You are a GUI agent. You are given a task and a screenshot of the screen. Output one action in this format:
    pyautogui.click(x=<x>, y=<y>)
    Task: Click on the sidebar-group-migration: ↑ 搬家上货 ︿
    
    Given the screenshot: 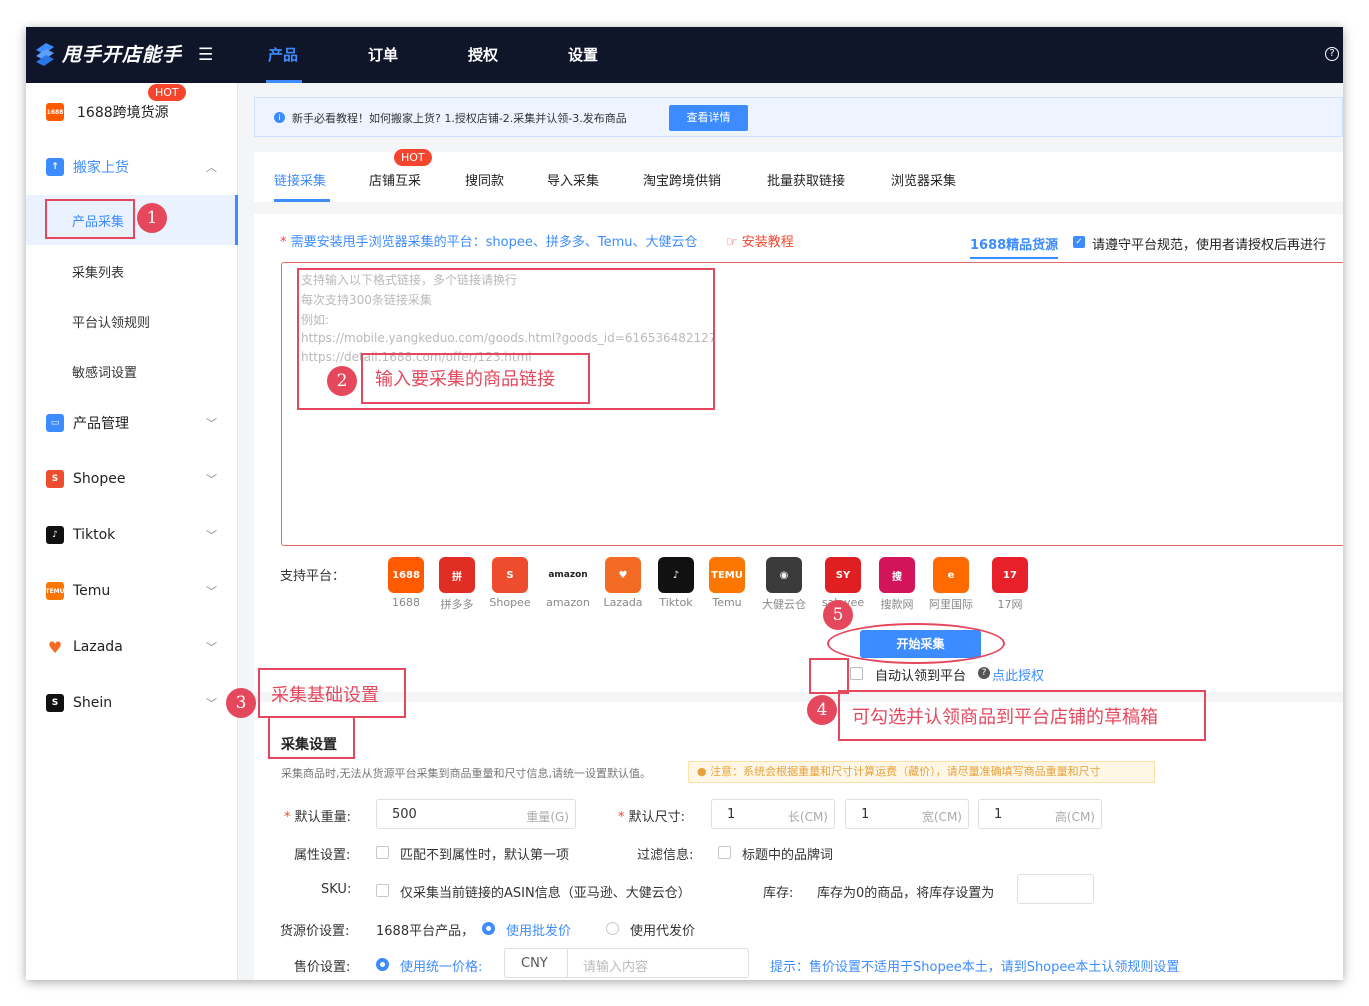 What is the action you would take?
    pyautogui.click(x=132, y=167)
    